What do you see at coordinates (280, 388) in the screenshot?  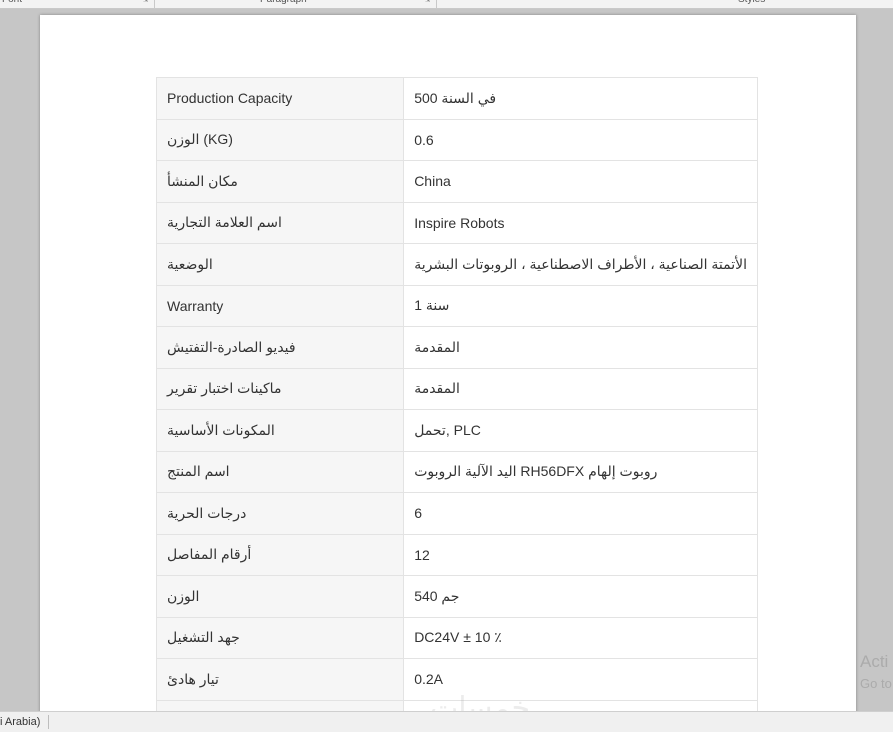 I see `spec-key-cell: ماكينات اختبار تقرير` at bounding box center [280, 388].